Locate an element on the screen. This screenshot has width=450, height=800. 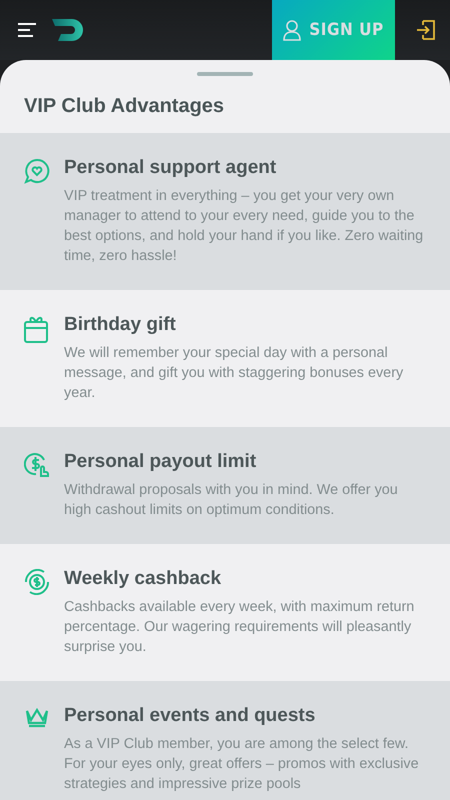
advantage-description: As a VIP Club member, you are among the select few. For your eyes only, great offers – promos with exclusive strategies and impressive prize pools is located at coordinates (242, 764).